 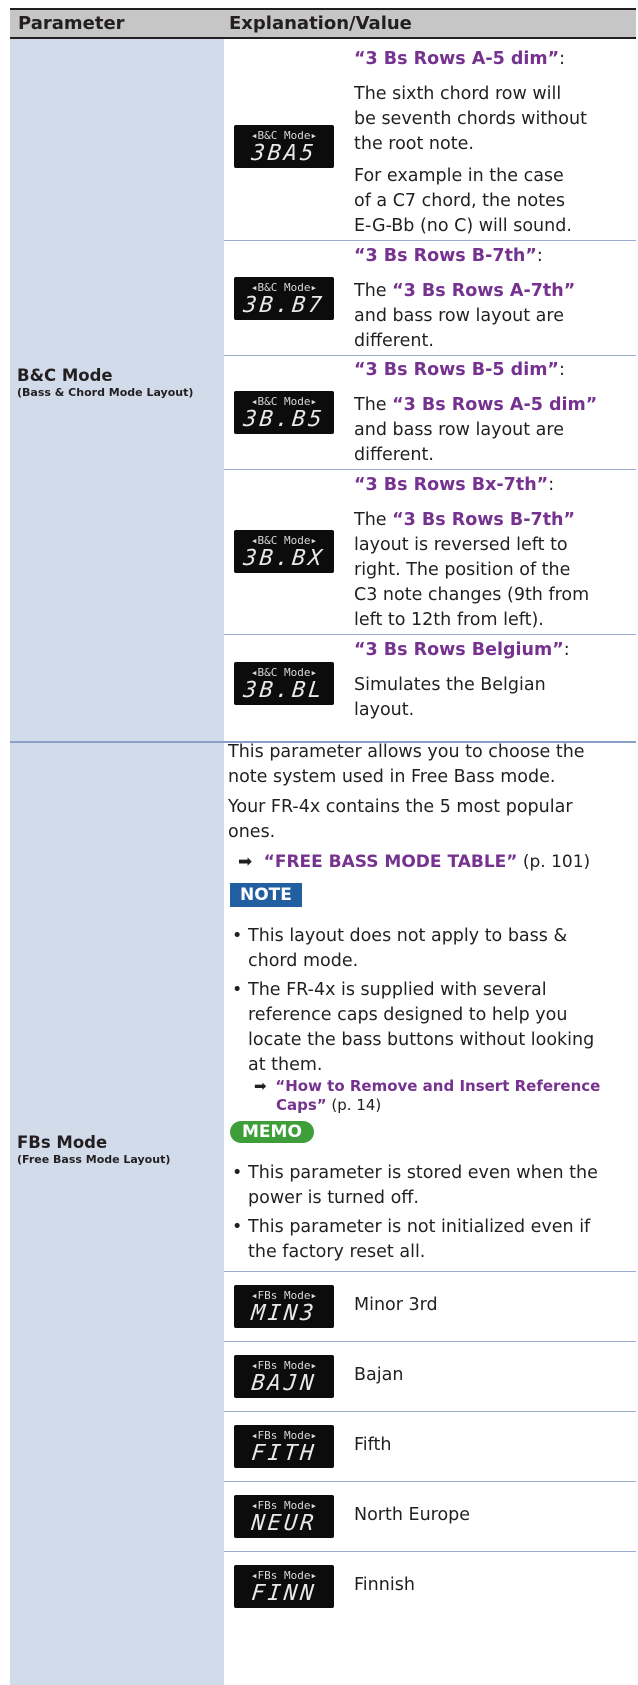 I want to click on intro-line: Your FR-4x contains the 5 most popular, so click(x=400, y=807).